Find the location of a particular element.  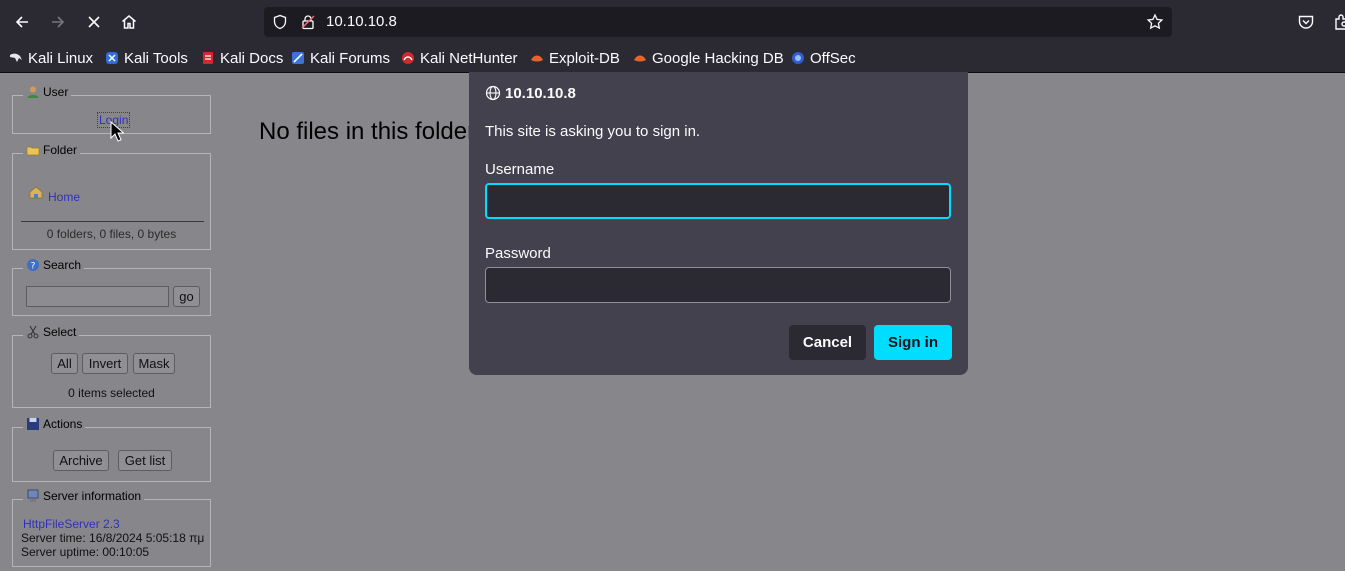

bookmark-kali-forums: Kali Forums is located at coordinates (340, 58).